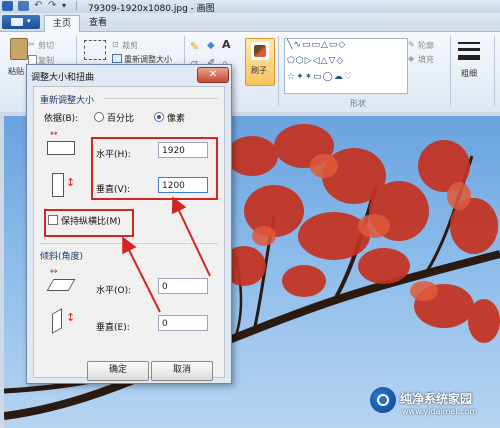  What do you see at coordinates (191, 236) in the screenshot?
I see `annotation-arrow-dimensions` at bounding box center [191, 236].